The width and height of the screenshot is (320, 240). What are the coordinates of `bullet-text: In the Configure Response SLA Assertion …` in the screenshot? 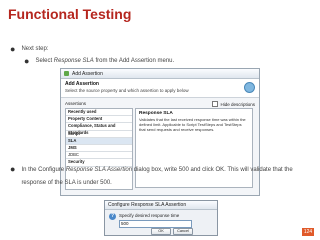 It's located at (156, 177).